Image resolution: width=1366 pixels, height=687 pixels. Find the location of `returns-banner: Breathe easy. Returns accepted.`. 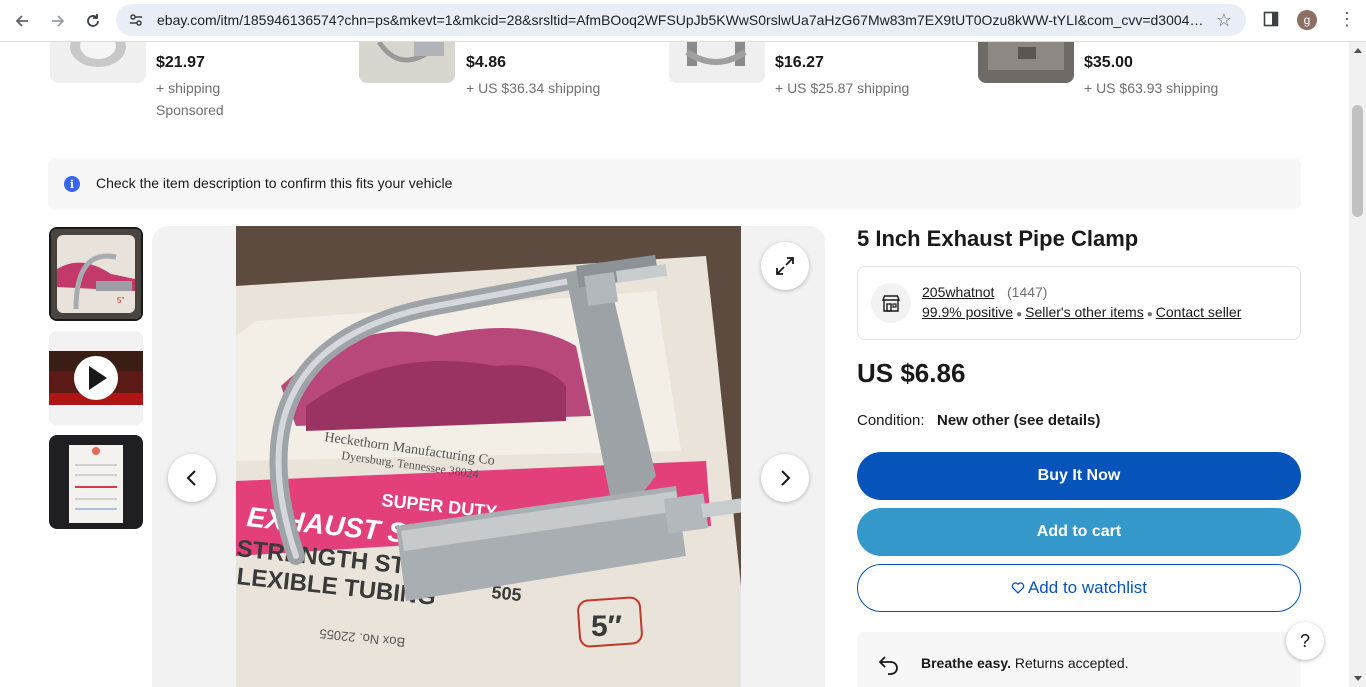

returns-banner: Breathe easy. Returns accepted. is located at coordinates (1079, 659).